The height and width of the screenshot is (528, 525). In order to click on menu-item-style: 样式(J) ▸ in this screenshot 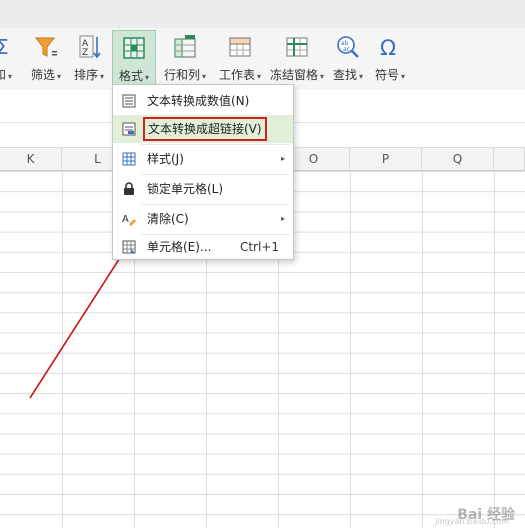, I will do `click(203, 159)`.